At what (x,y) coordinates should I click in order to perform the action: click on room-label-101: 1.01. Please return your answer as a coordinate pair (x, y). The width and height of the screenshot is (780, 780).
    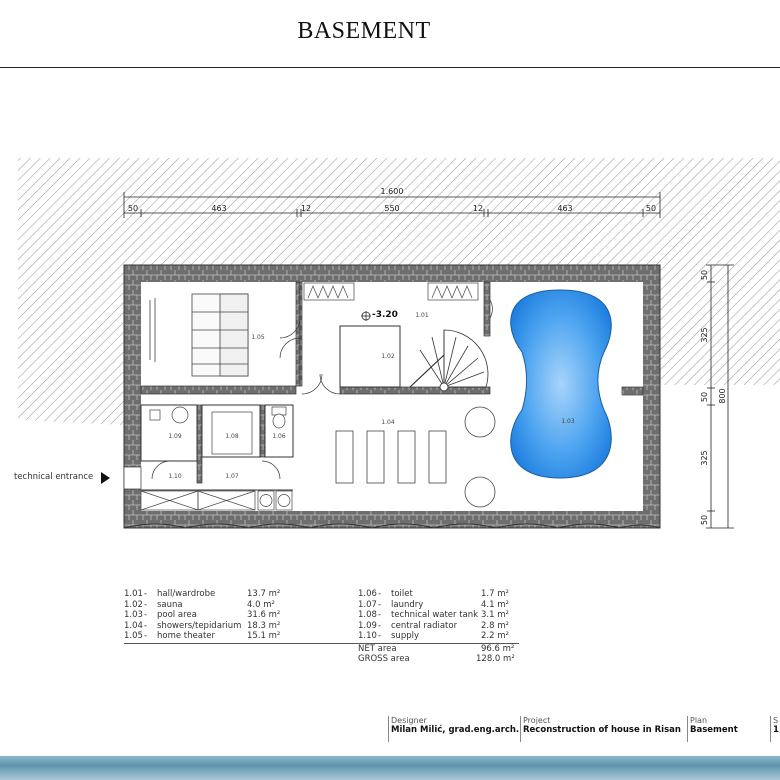
    Looking at the image, I should click on (422, 315).